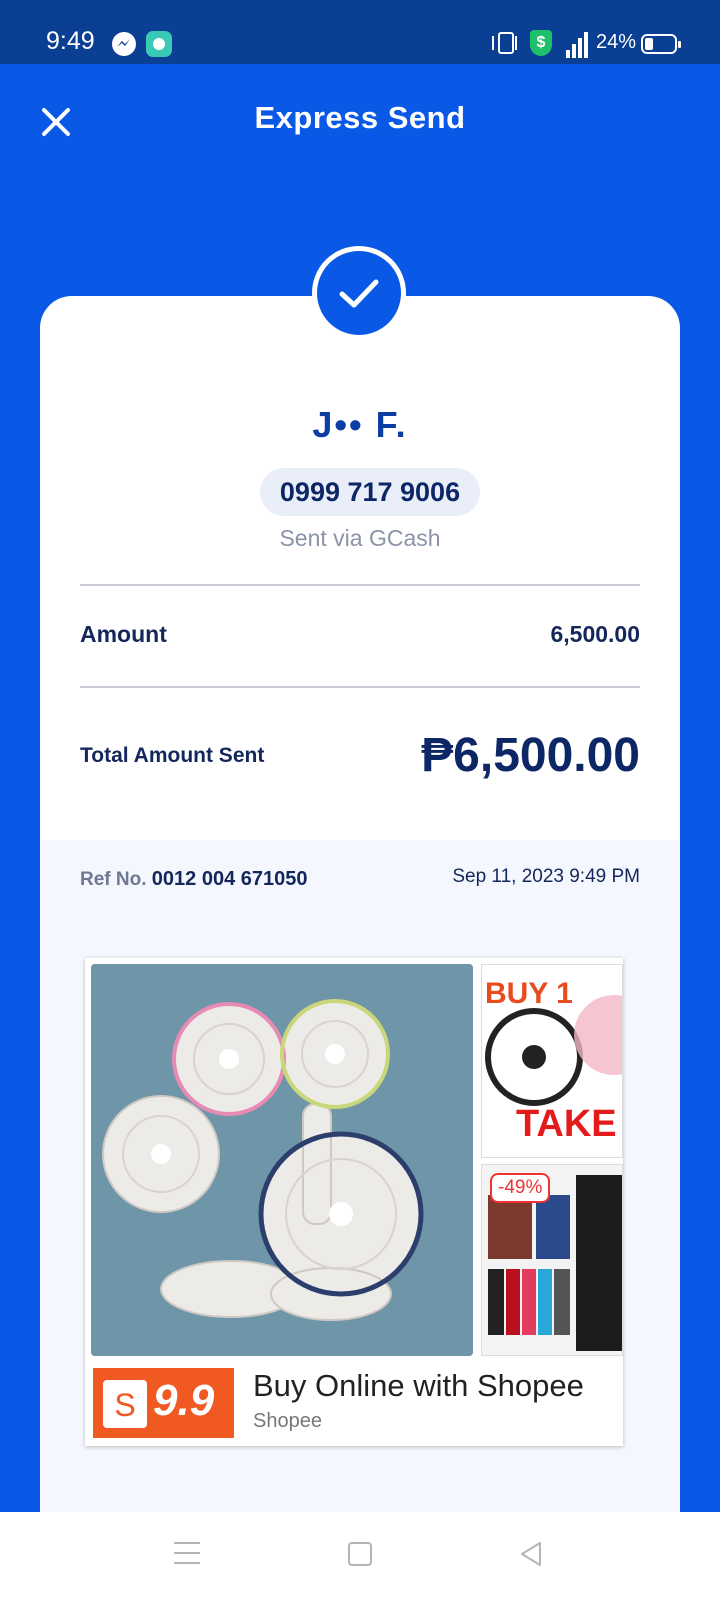 The image size is (720, 1600). What do you see at coordinates (546, 876) in the screenshot?
I see `transaction-date: Sep 11, 2023 9:49 PM` at bounding box center [546, 876].